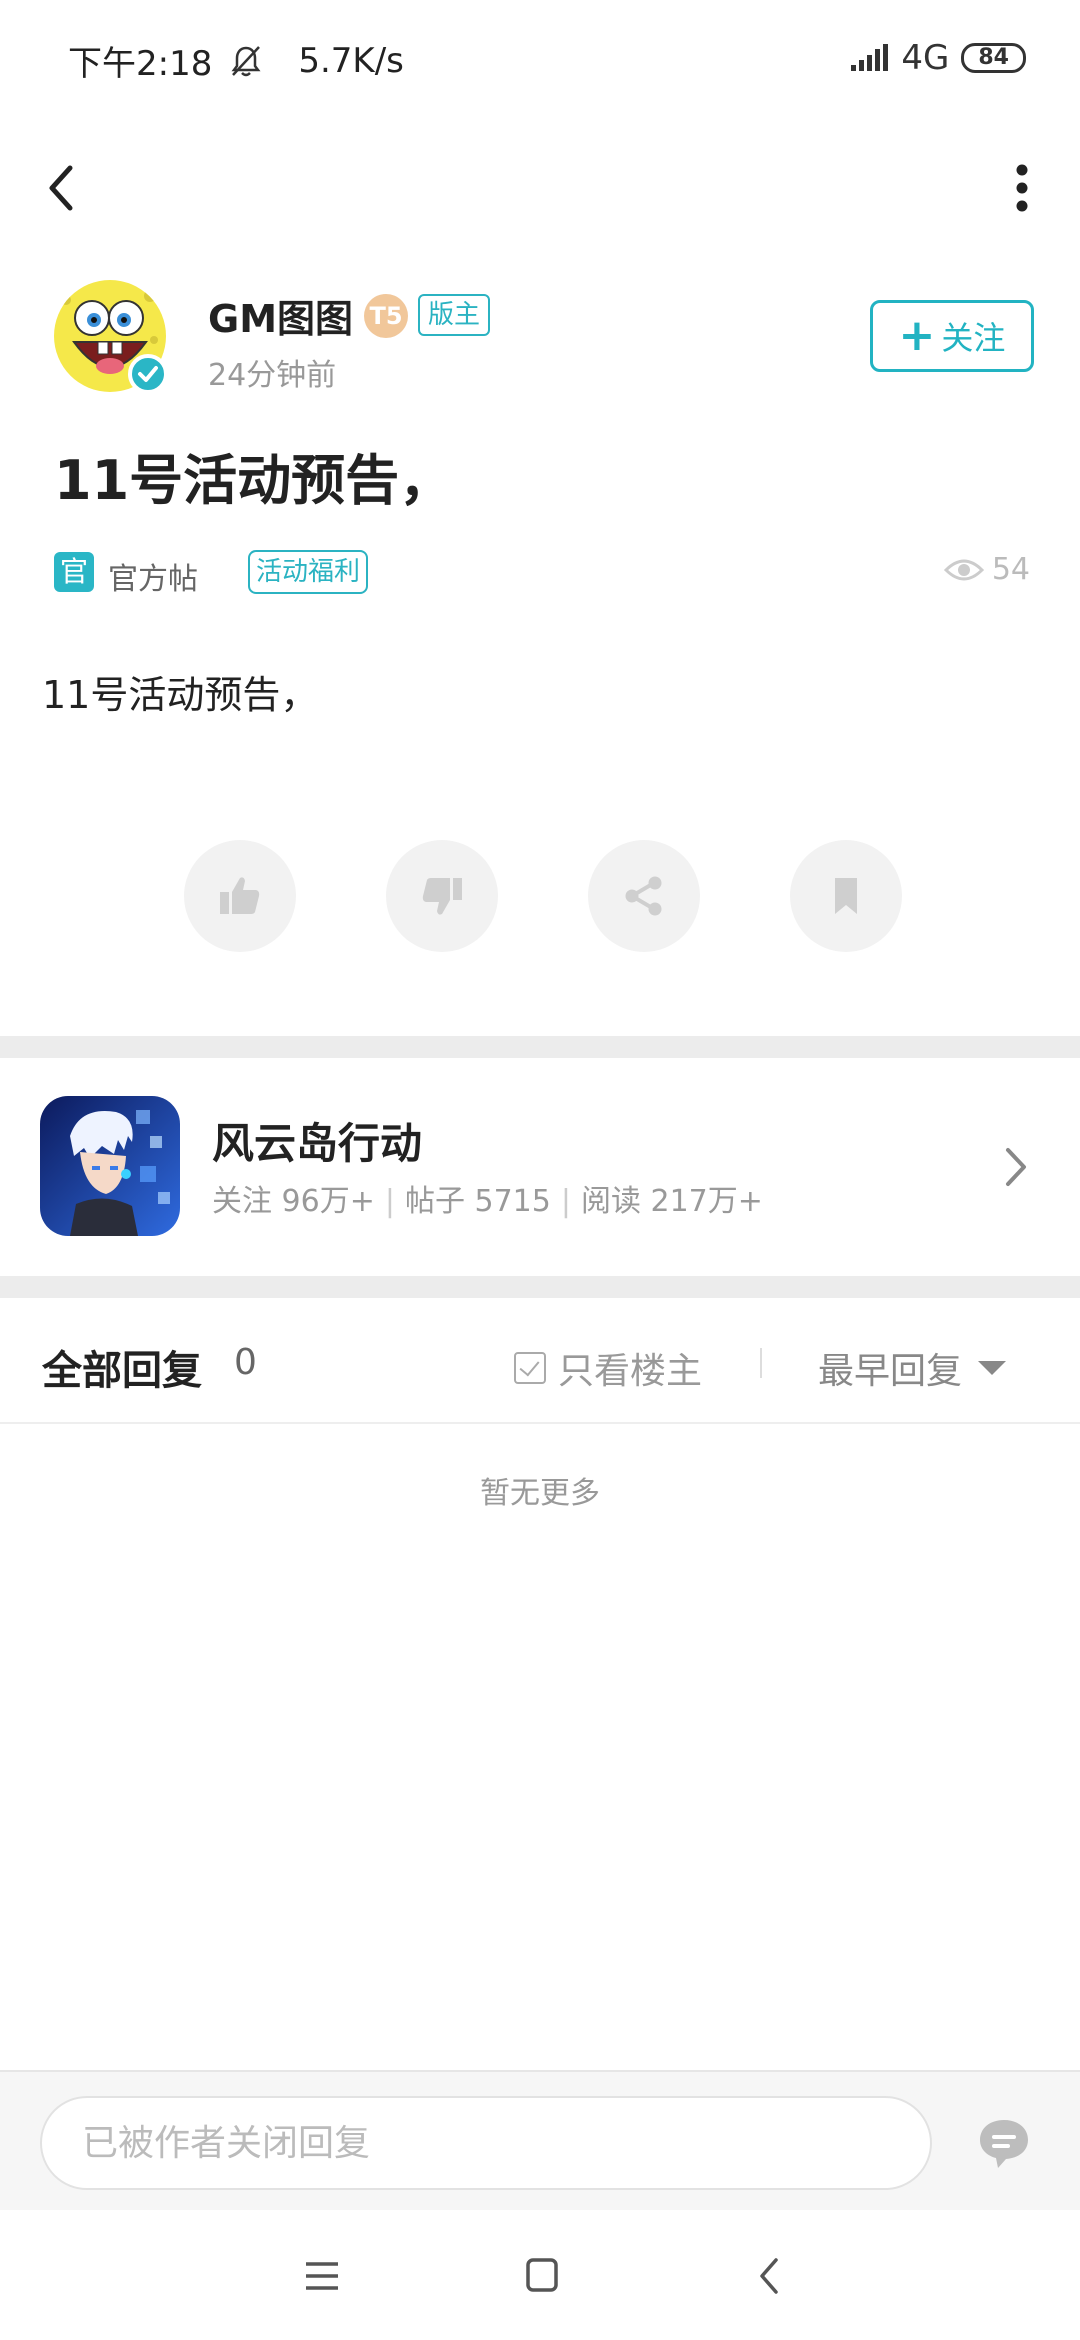 This screenshot has width=1080, height=2340. Describe the element at coordinates (890, 1371) in the screenshot. I see `sort-label: 最早回复` at that location.